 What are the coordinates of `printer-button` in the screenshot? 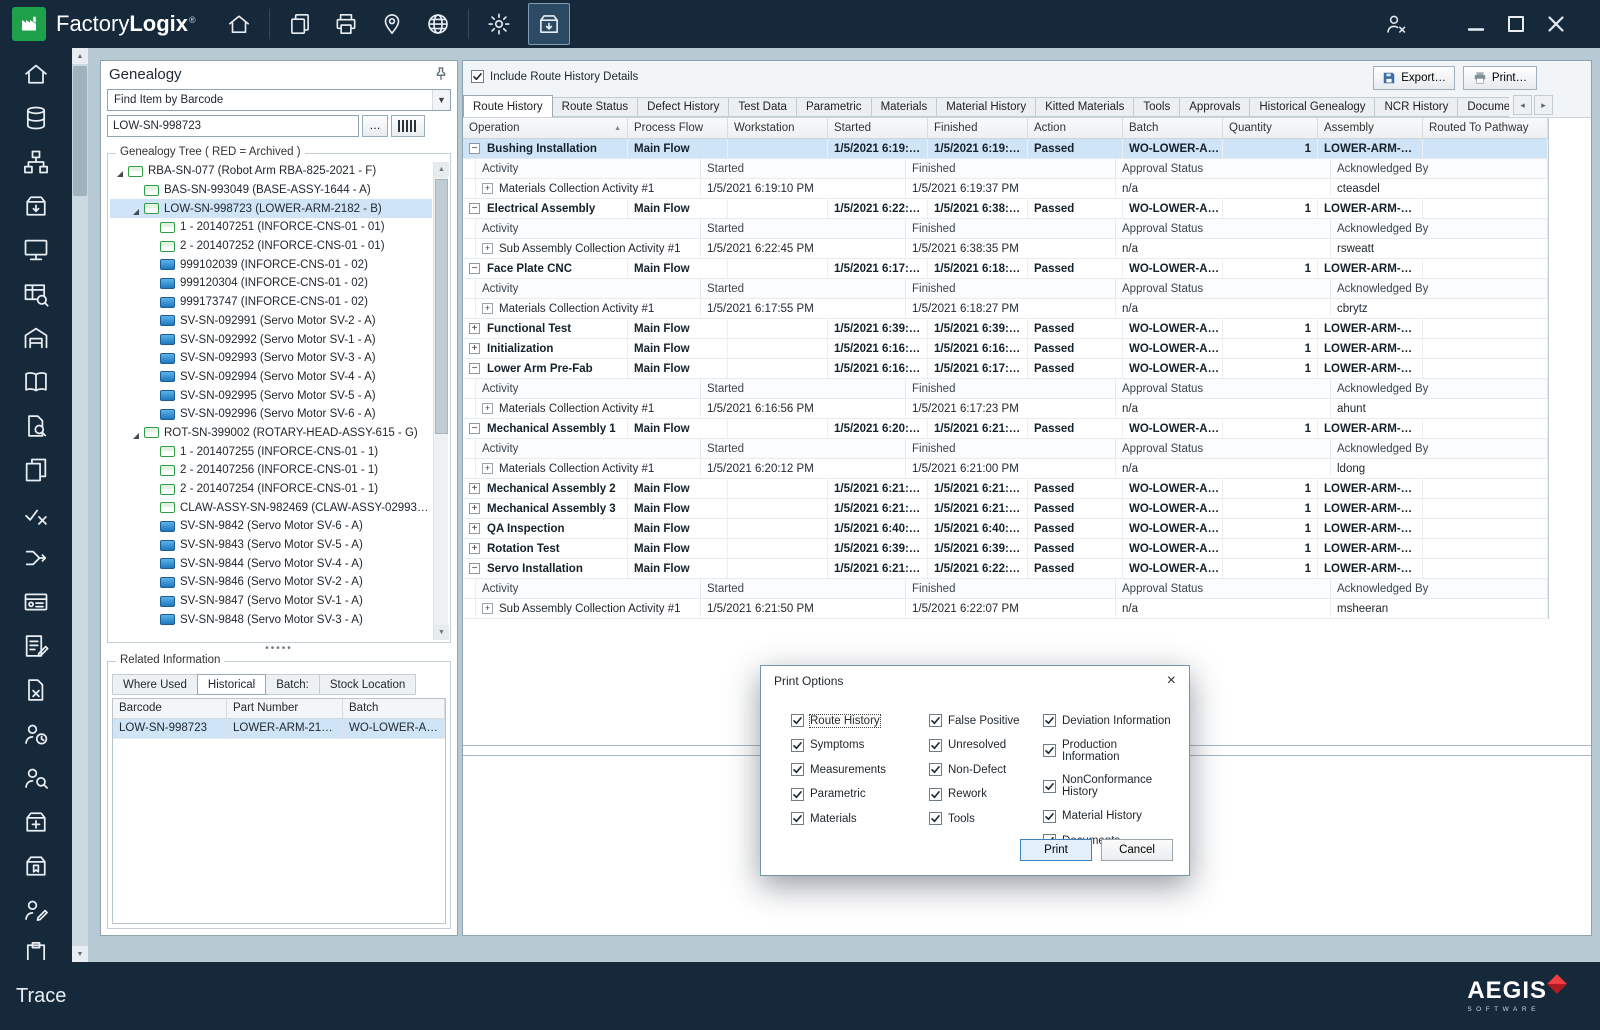 It's located at (346, 24).